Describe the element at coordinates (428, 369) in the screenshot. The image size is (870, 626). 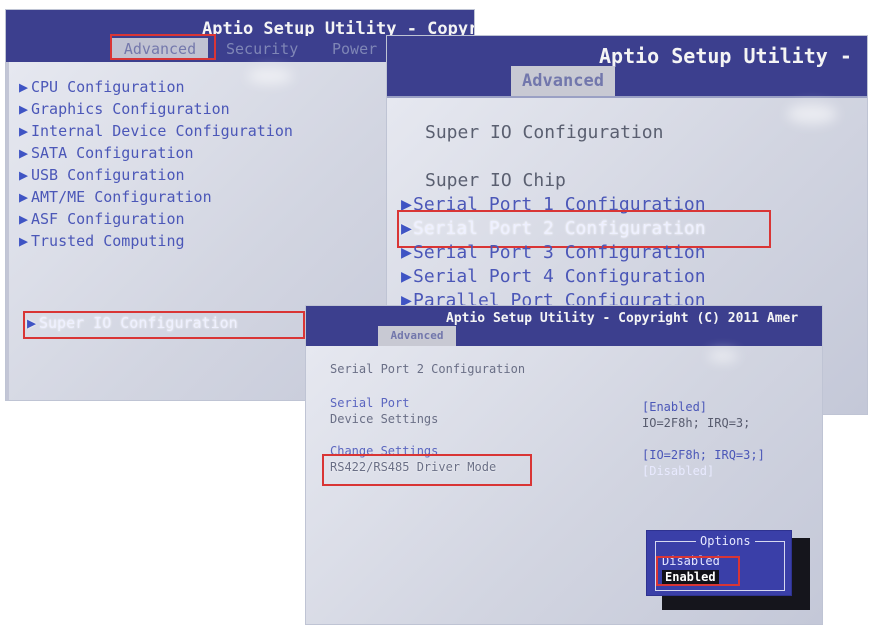
I see `page-heading: Serial Port 2 Configuration` at that location.